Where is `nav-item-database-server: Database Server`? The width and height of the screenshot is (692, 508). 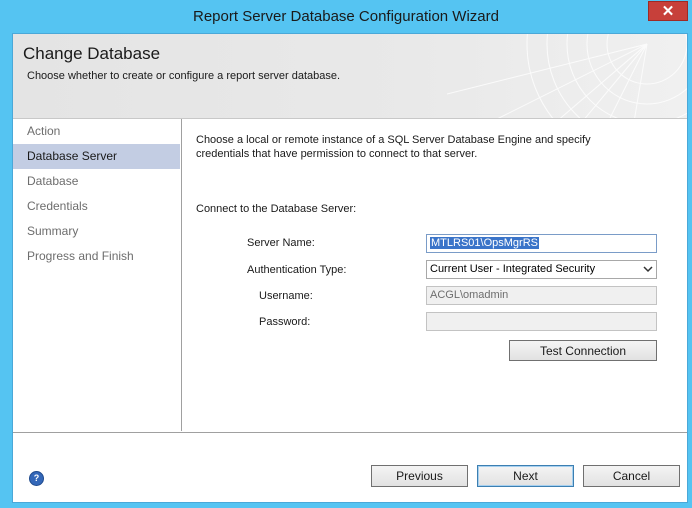 nav-item-database-server: Database Server is located at coordinates (96, 156).